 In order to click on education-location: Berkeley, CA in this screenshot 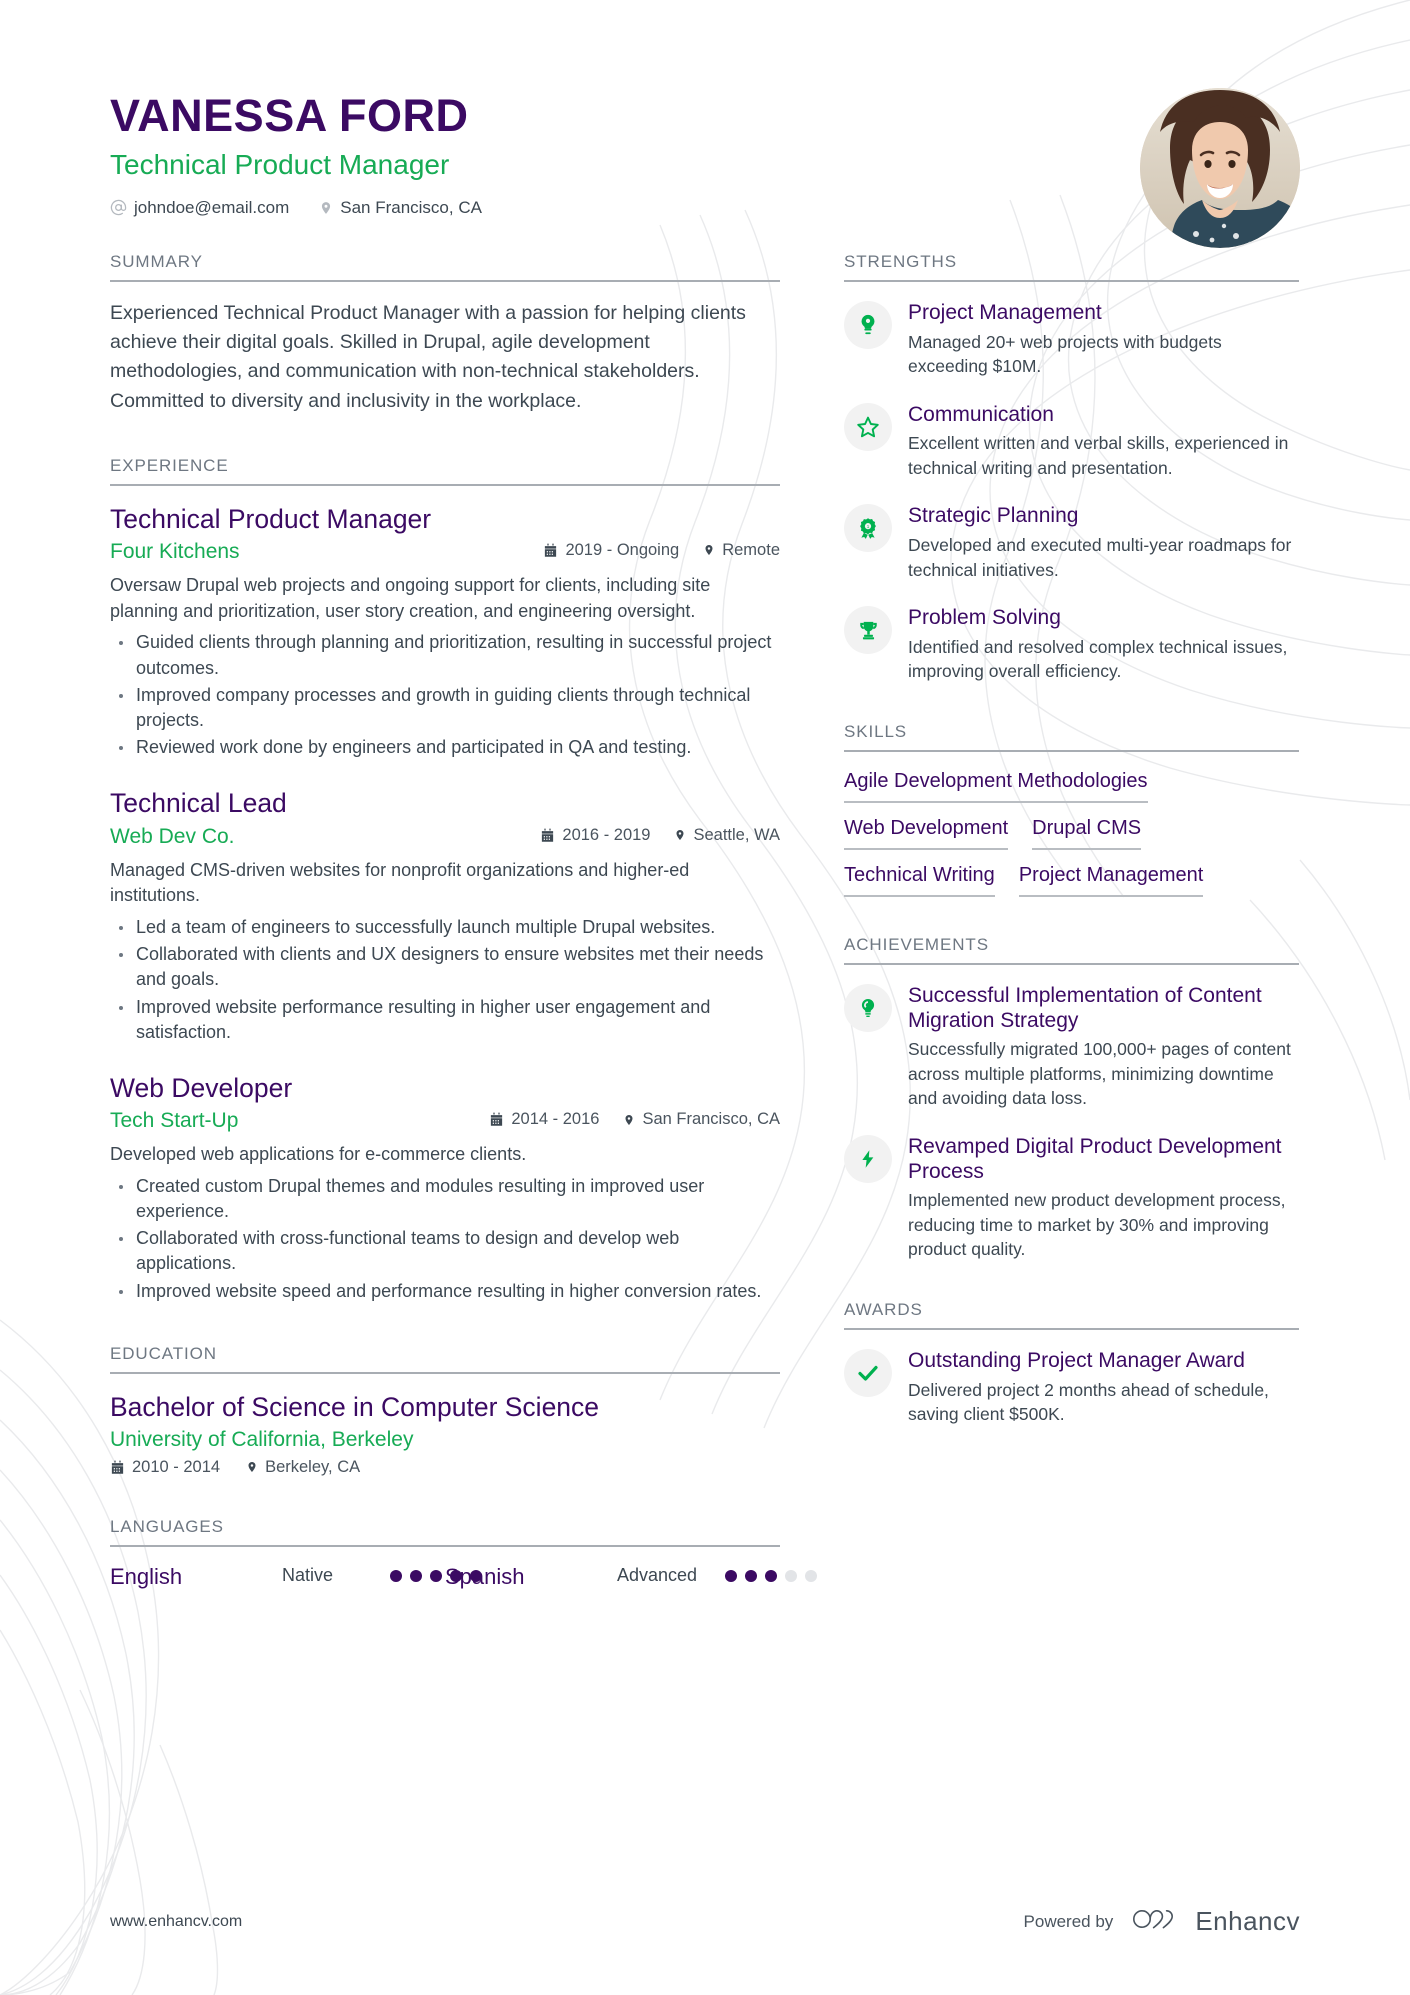, I will do `click(303, 1467)`.